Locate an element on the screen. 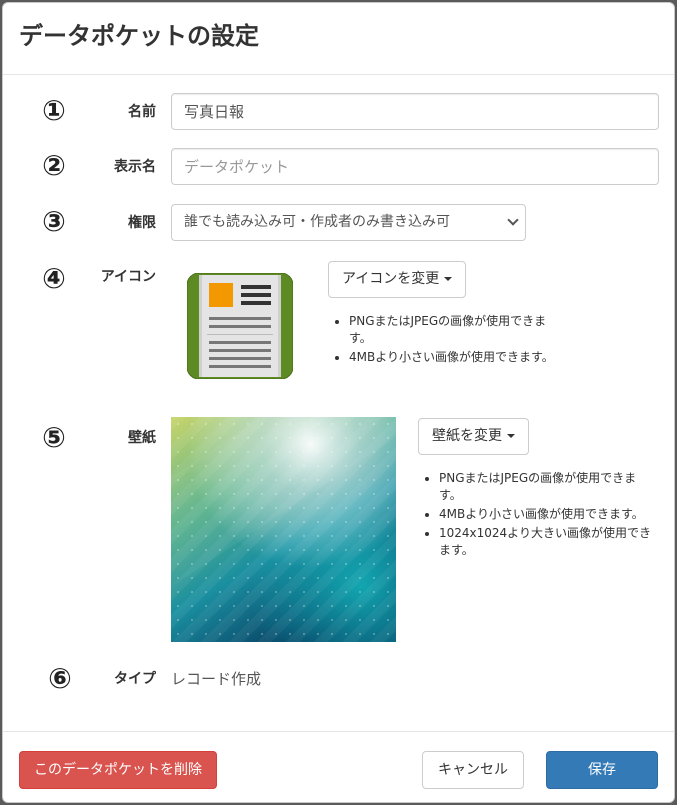 This screenshot has height=805, width=677. step-number-6: ⑥ is located at coordinates (60, 678).